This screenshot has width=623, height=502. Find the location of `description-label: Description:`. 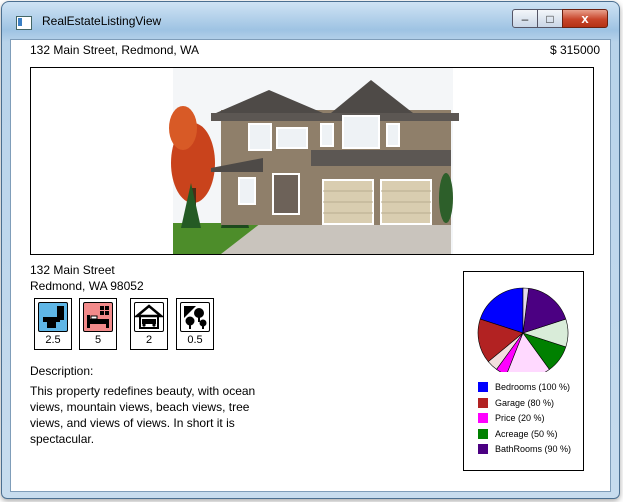

description-label: Description: is located at coordinates (62, 371).